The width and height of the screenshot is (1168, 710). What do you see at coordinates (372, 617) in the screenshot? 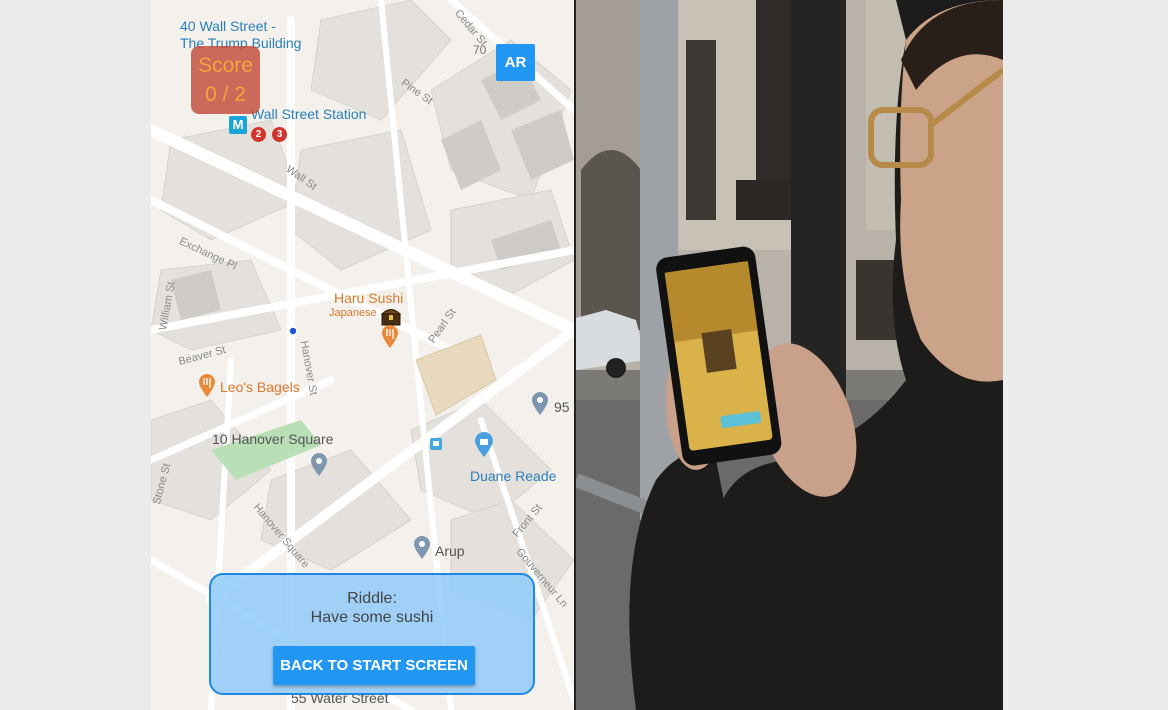
I see `riddle-text: Have some sushi` at bounding box center [372, 617].